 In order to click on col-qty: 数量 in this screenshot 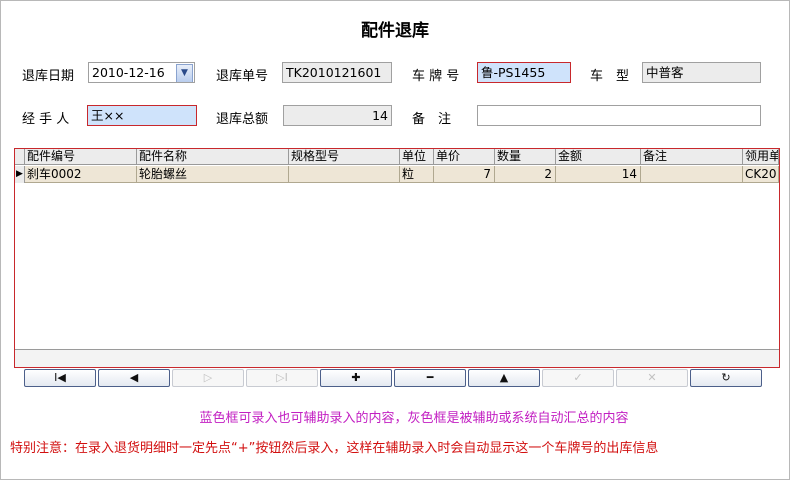, I will do `click(525, 157)`.